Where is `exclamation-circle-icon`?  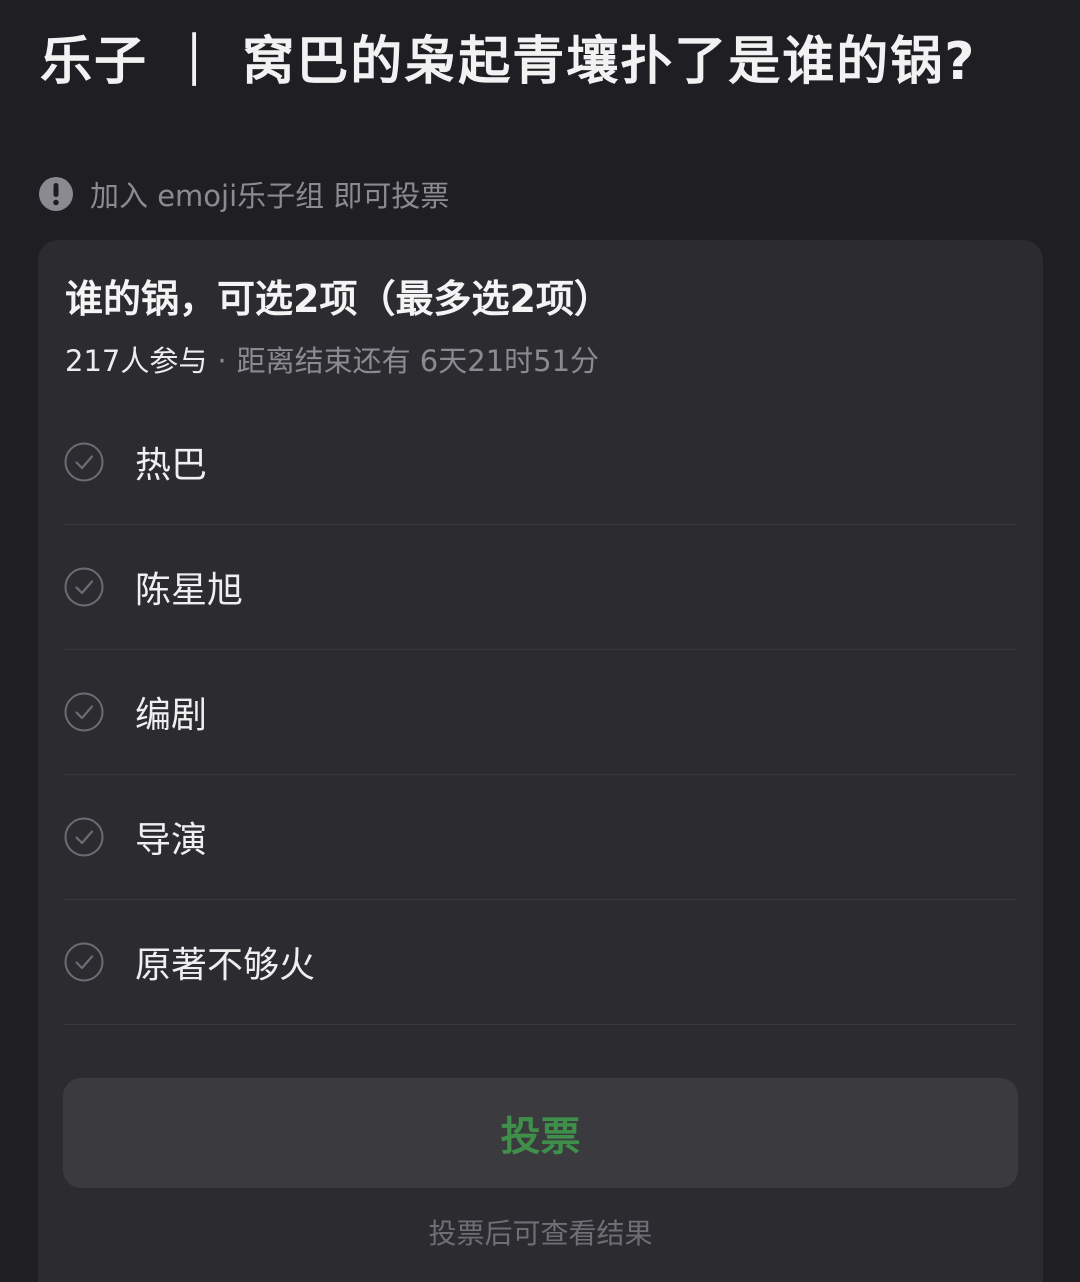
exclamation-circle-icon is located at coordinates (56, 194).